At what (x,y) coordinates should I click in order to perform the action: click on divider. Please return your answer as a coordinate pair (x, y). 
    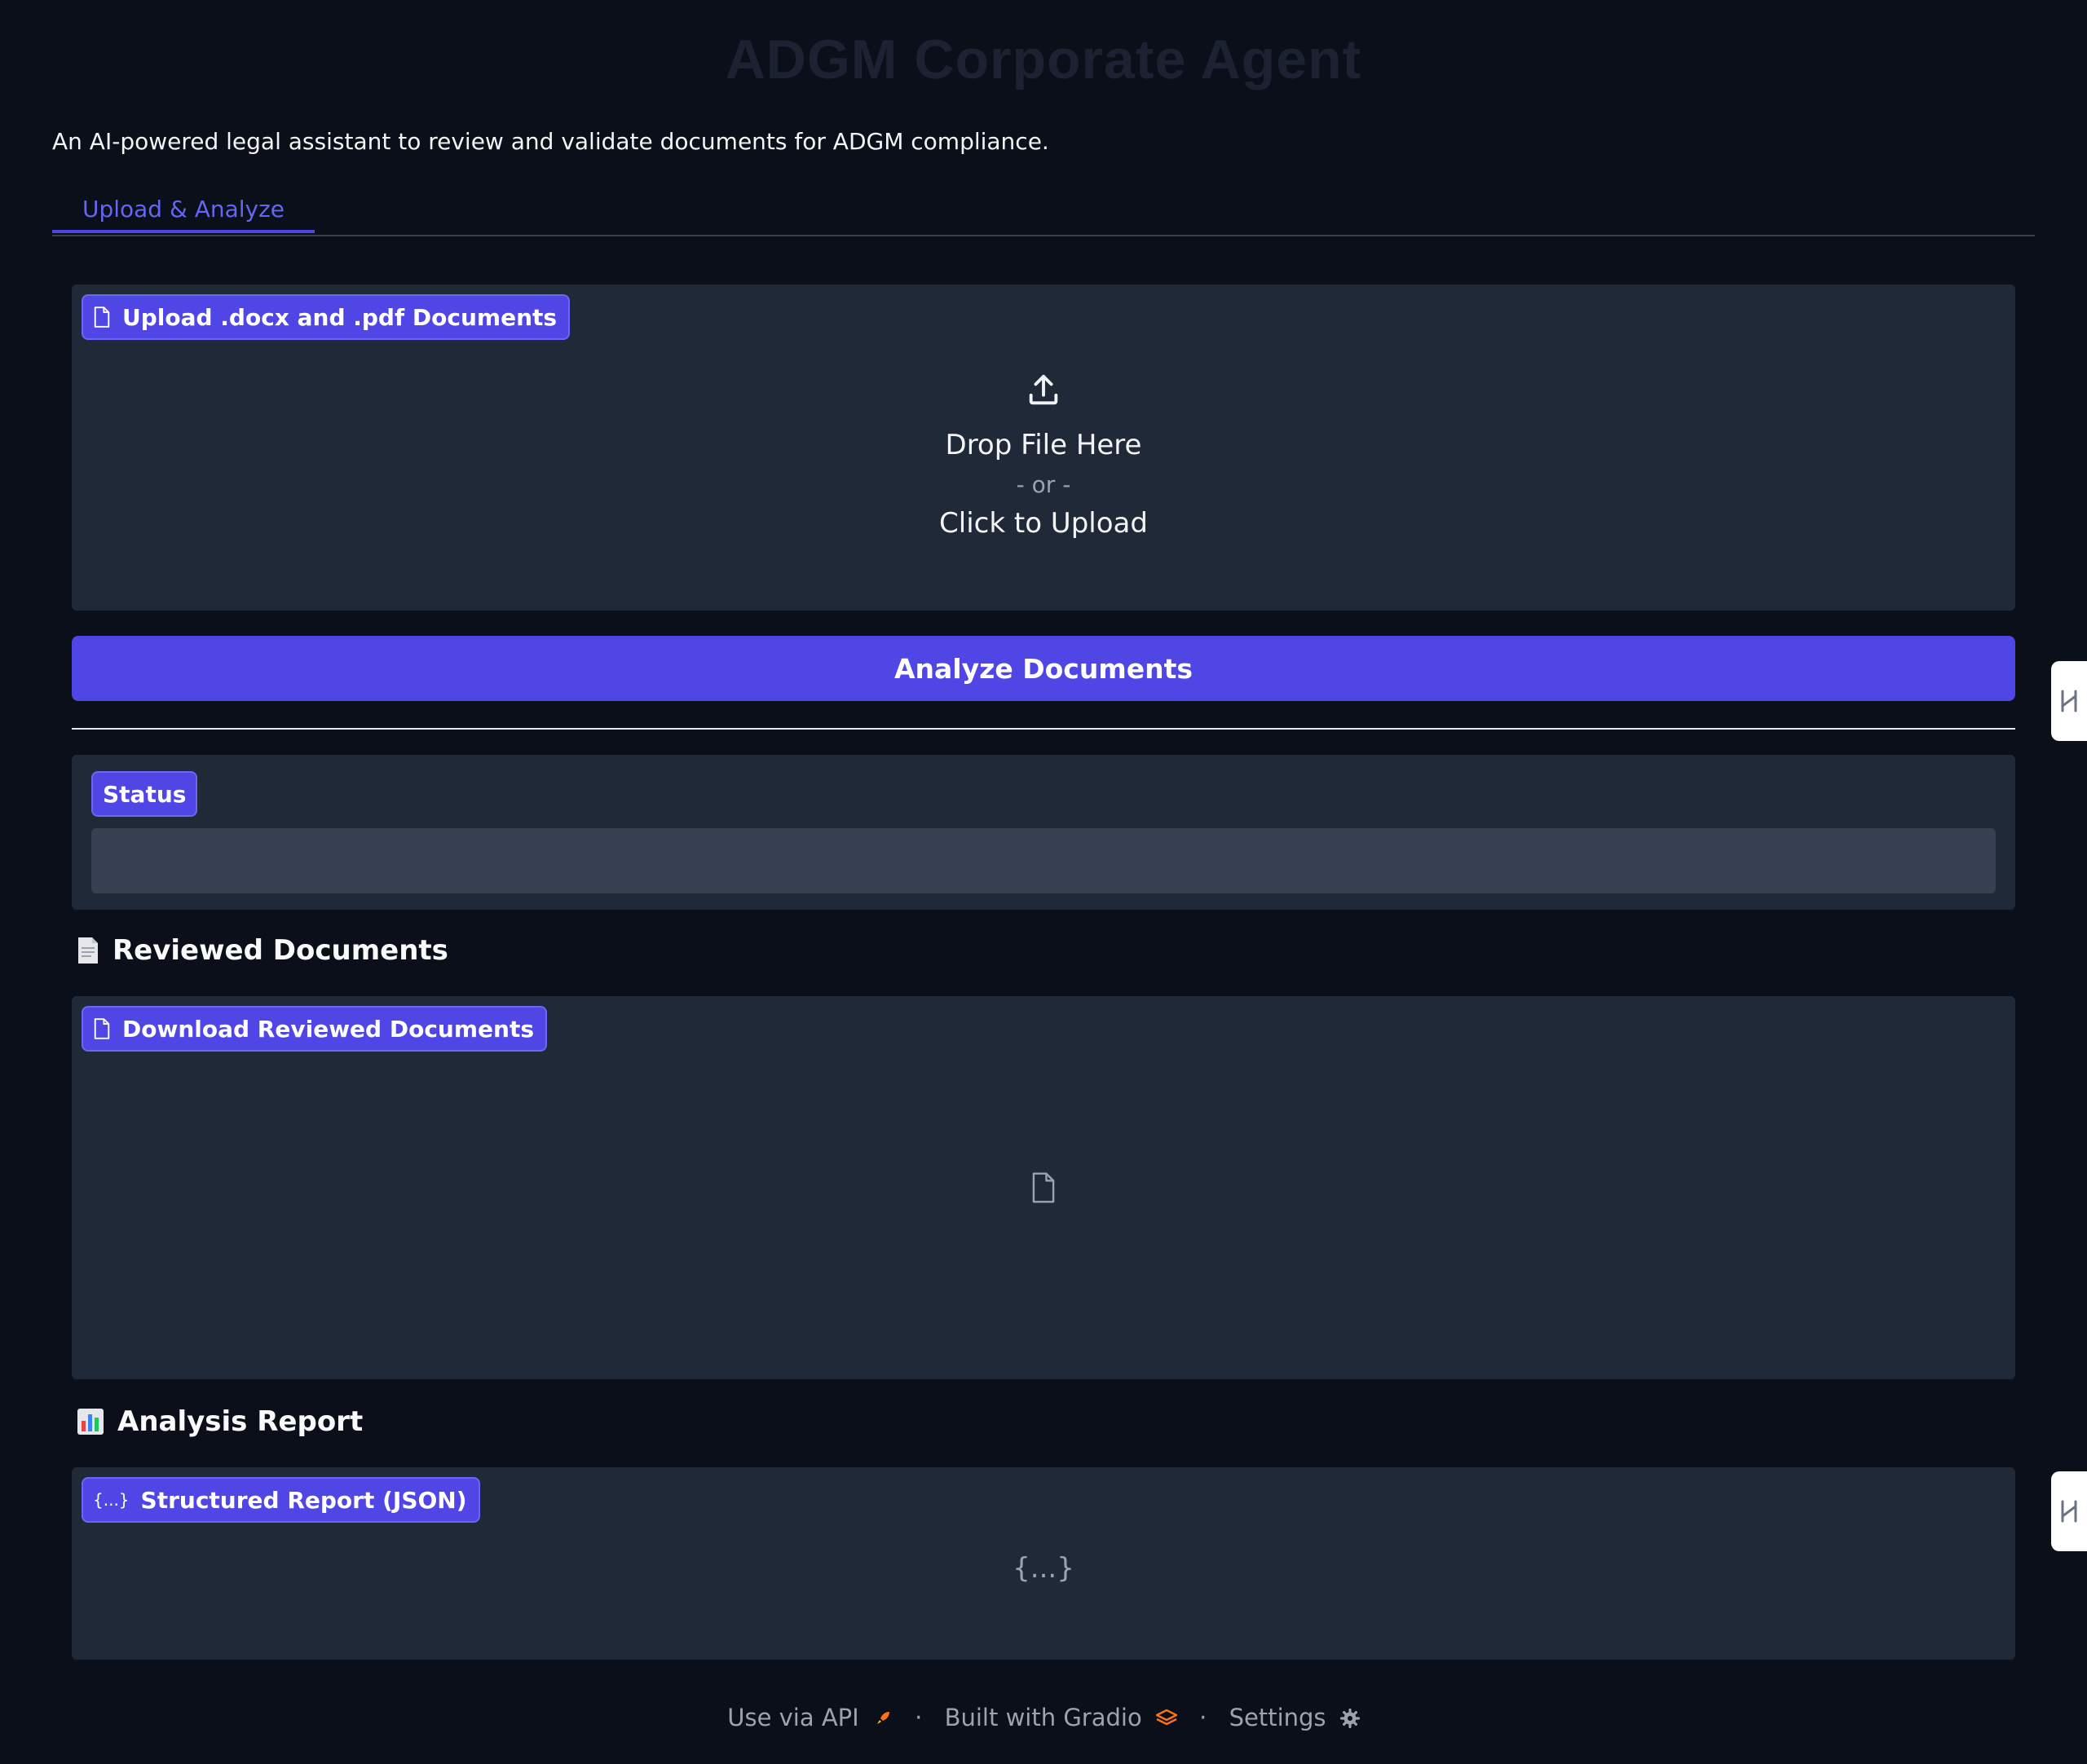
    Looking at the image, I should click on (1043, 729).